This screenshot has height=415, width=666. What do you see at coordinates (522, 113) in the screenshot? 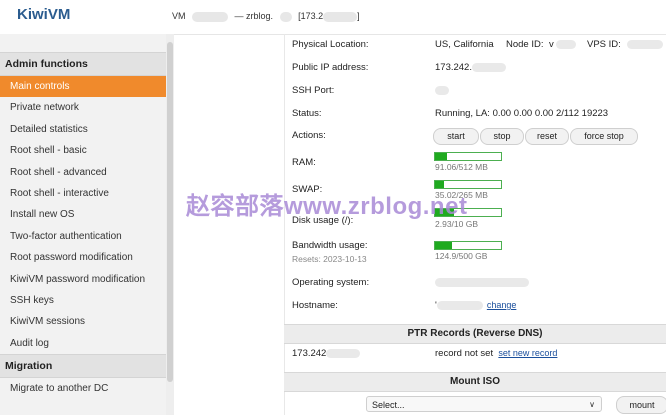
I see `status-value: Running, LA: 0.00 0.00 0.00 2/112 19223` at bounding box center [522, 113].